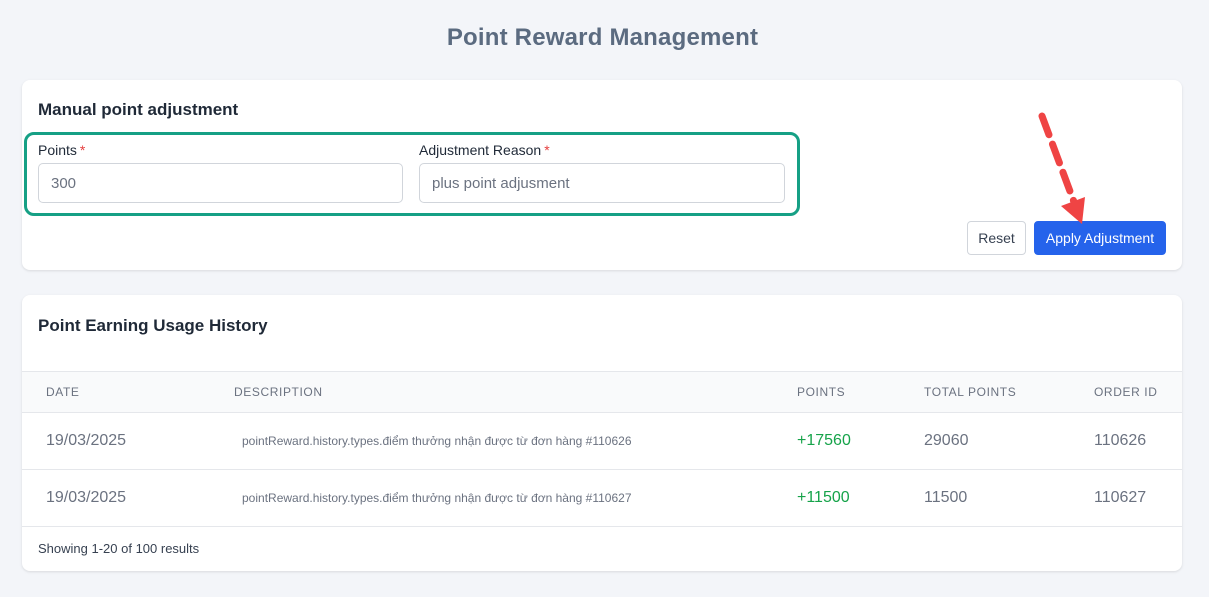 The width and height of the screenshot is (1209, 597). I want to click on reset-button: Reset, so click(996, 238).